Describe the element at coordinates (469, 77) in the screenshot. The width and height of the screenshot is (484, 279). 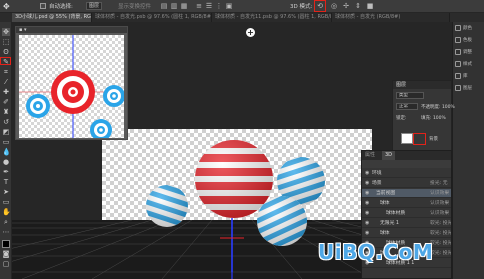
I see `dock-libraries: 库` at that location.